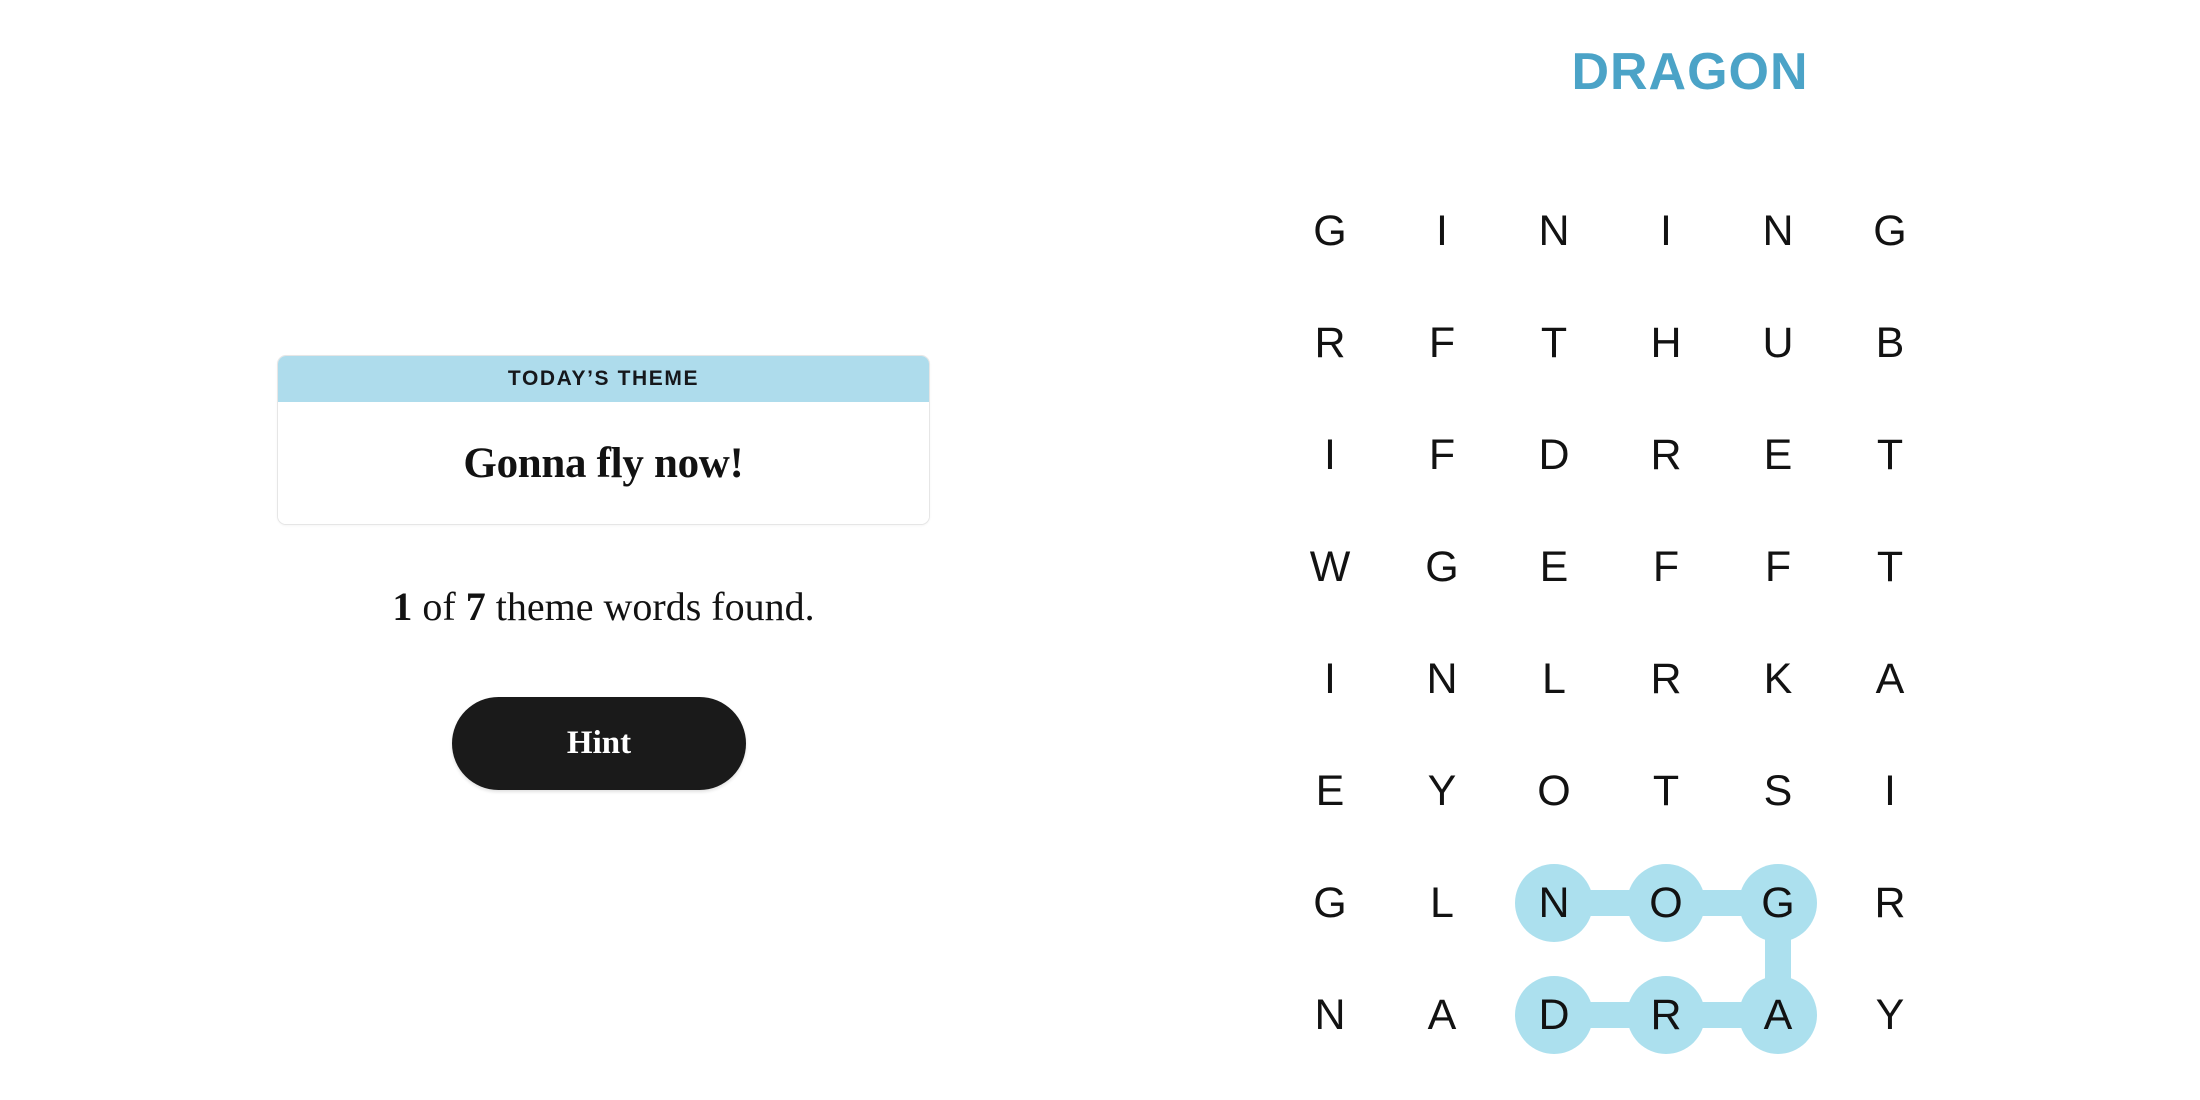  Describe the element at coordinates (1442, 343) in the screenshot. I see `letter-cell-r1-c1: F` at that location.